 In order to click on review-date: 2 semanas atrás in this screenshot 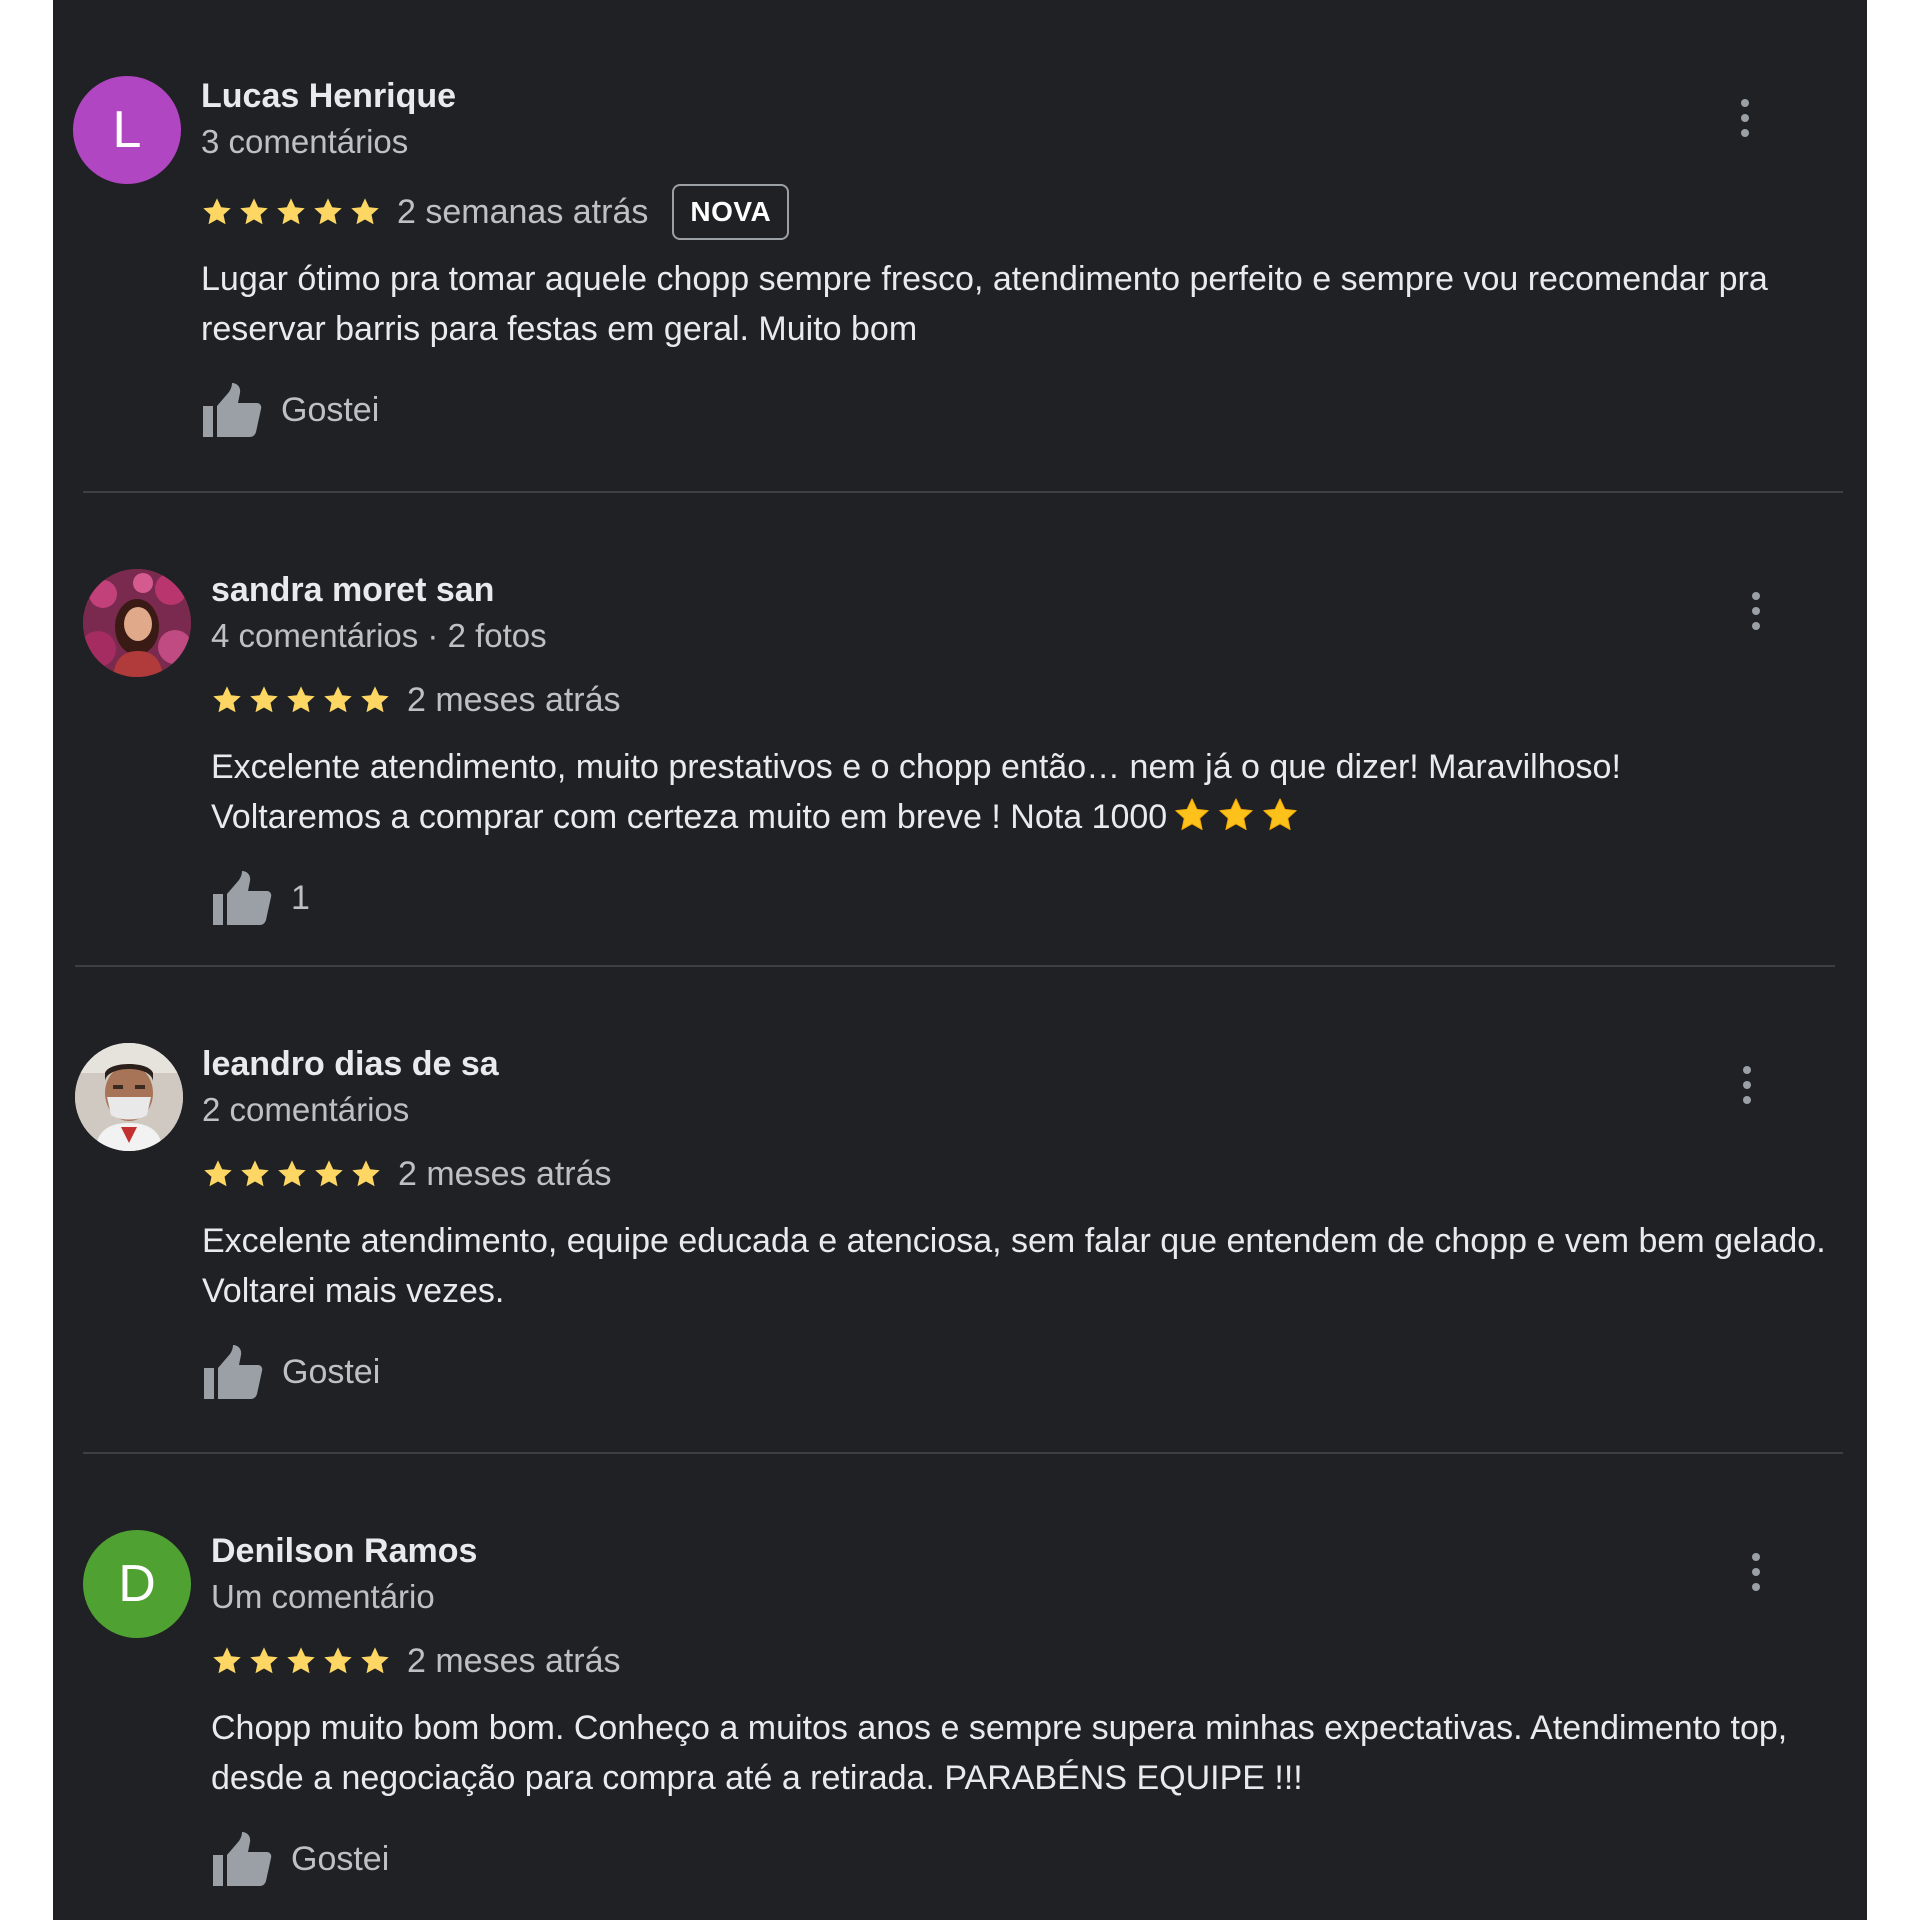, I will do `click(523, 211)`.